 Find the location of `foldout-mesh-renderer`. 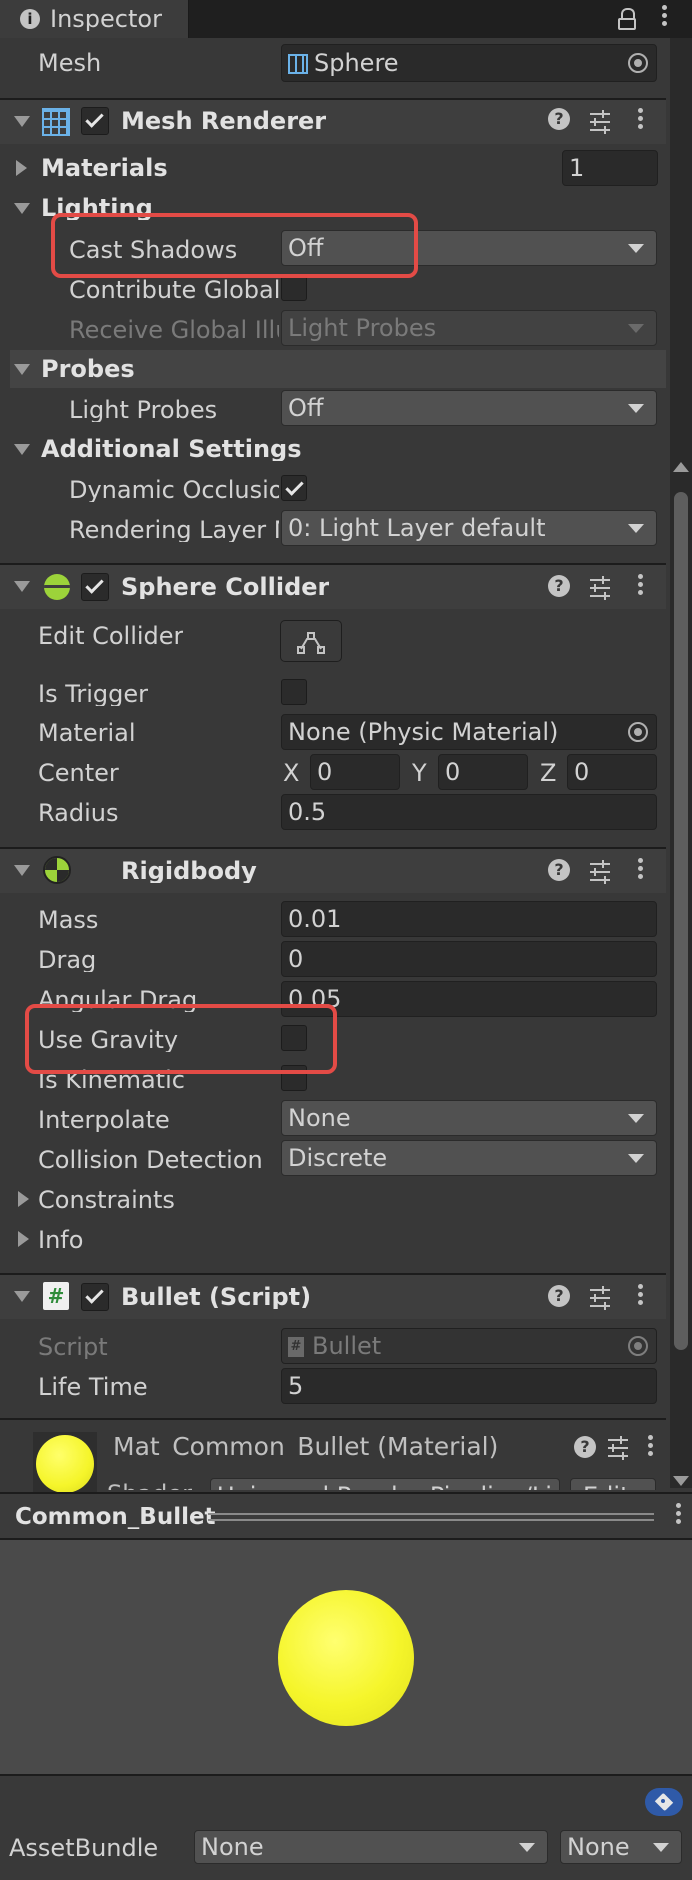

foldout-mesh-renderer is located at coordinates (22, 121).